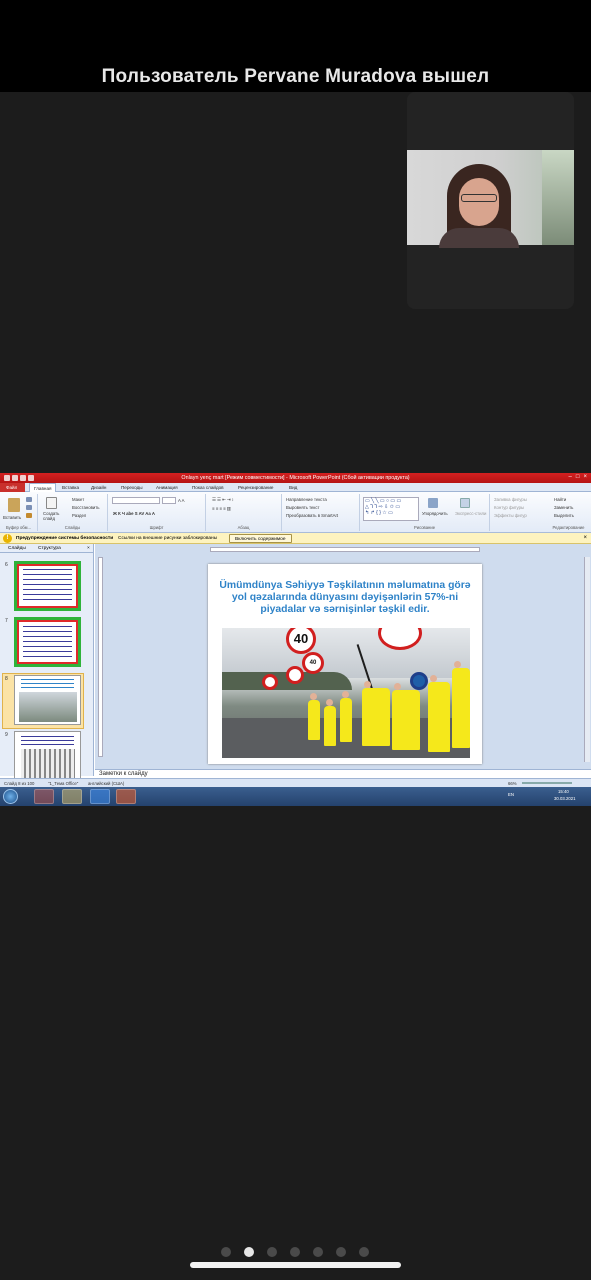  Describe the element at coordinates (169, 500) in the screenshot. I see `font-size-combo` at that location.